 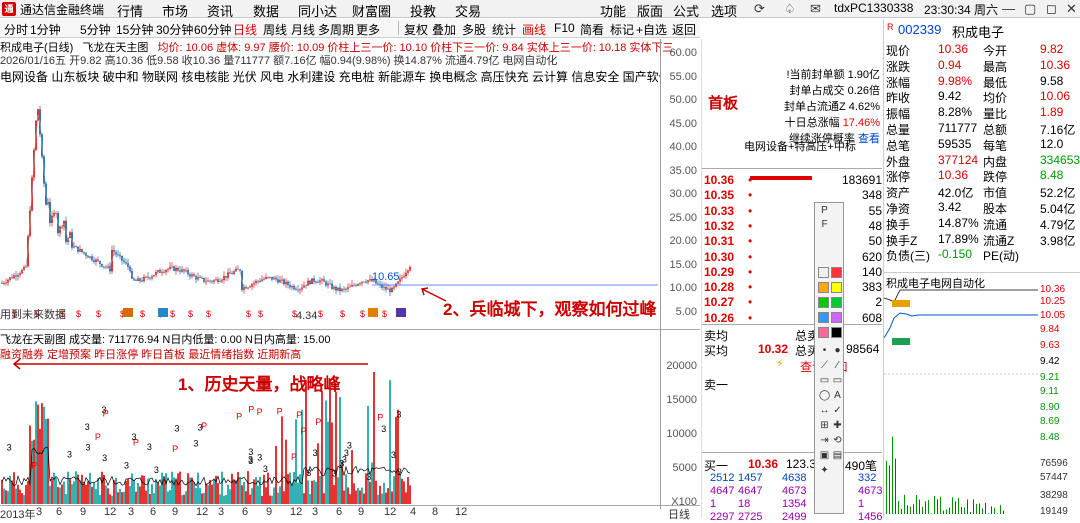 What do you see at coordinates (1051, 9) in the screenshot?
I see `maximize-icon: ◻` at bounding box center [1051, 9].